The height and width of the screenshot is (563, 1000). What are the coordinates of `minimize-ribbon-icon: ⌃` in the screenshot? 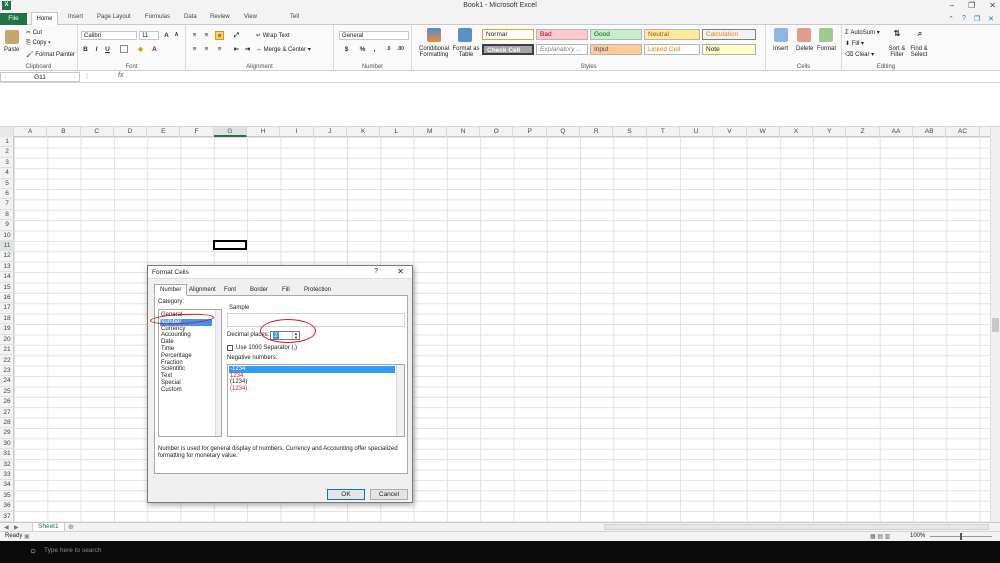 It's located at (951, 19).